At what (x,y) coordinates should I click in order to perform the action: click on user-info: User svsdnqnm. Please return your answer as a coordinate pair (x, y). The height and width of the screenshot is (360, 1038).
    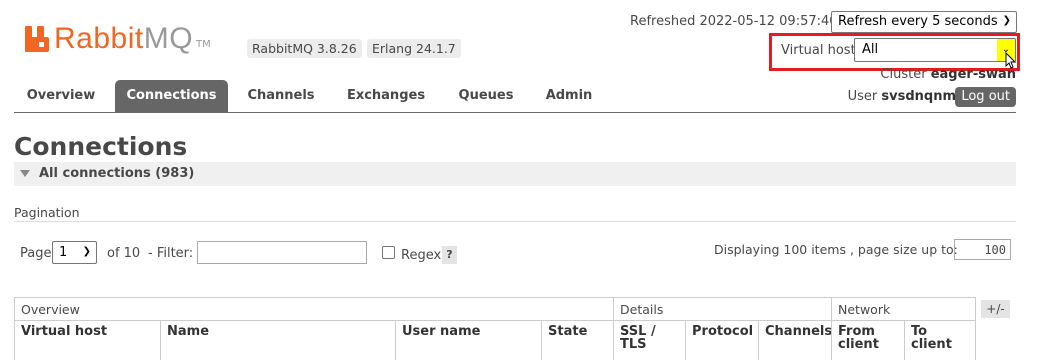
    Looking at the image, I should click on (902, 96).